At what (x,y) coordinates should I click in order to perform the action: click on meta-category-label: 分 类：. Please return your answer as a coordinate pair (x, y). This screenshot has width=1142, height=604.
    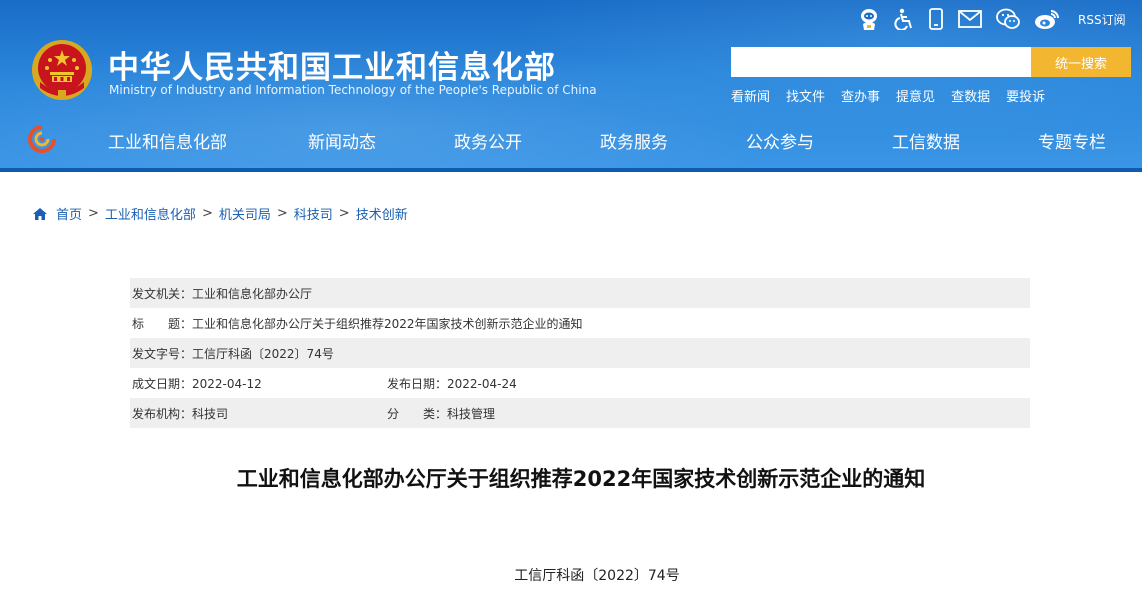
    Looking at the image, I should click on (417, 413).